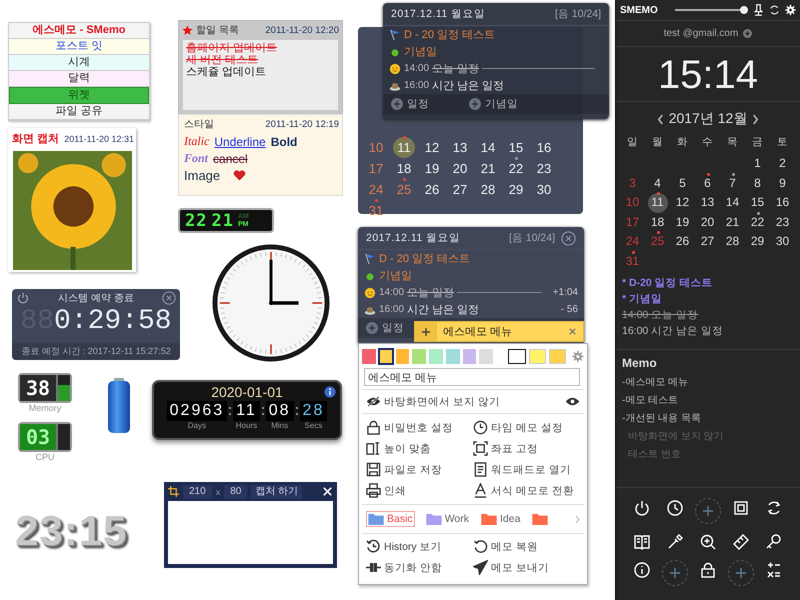 The height and width of the screenshot is (600, 800). What do you see at coordinates (757, 164) in the screenshot?
I see `calendar-day: 1` at bounding box center [757, 164].